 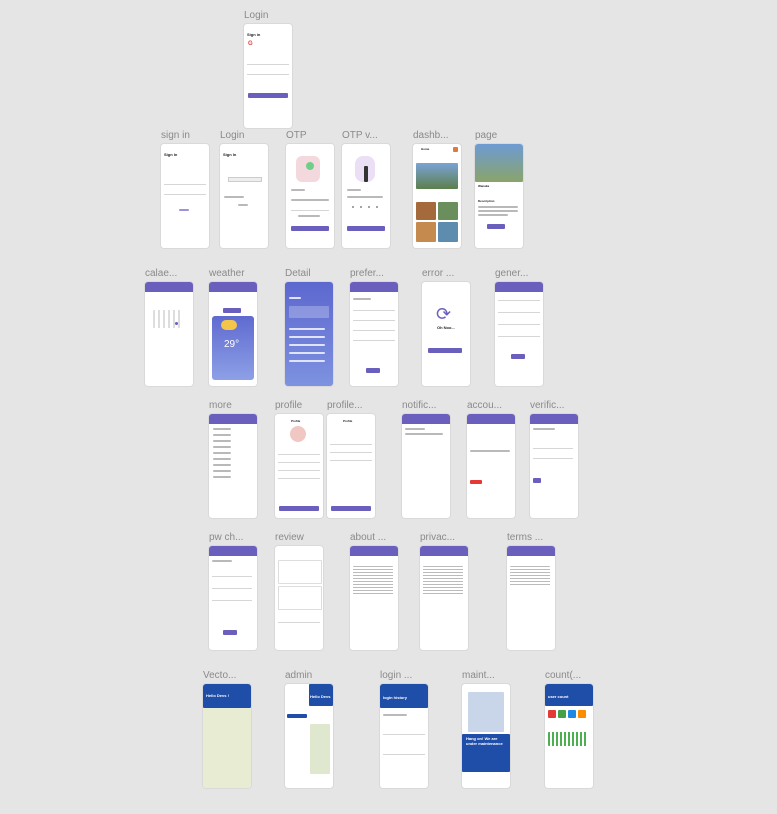 I want to click on avatar, so click(x=298, y=434).